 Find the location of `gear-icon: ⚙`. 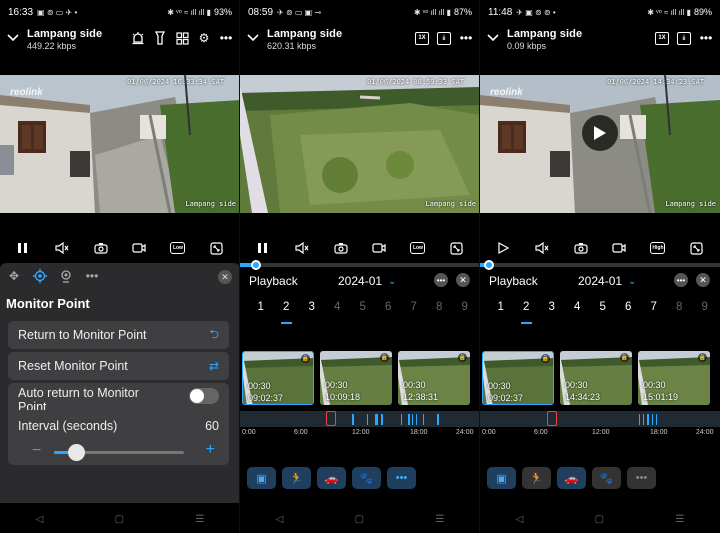

gear-icon: ⚙ is located at coordinates (204, 38).